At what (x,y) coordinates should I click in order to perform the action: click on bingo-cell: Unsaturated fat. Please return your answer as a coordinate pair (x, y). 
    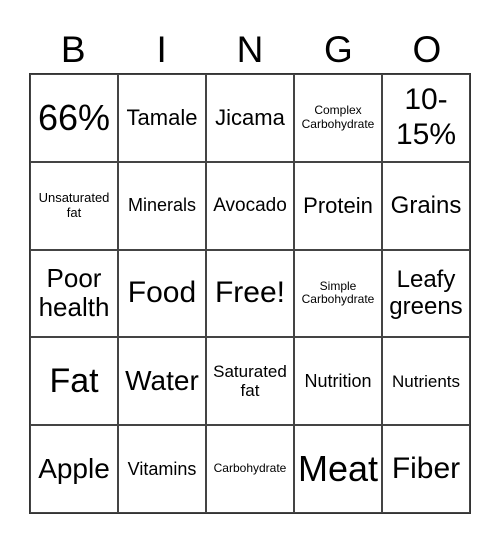
    Looking at the image, I should click on (74, 205).